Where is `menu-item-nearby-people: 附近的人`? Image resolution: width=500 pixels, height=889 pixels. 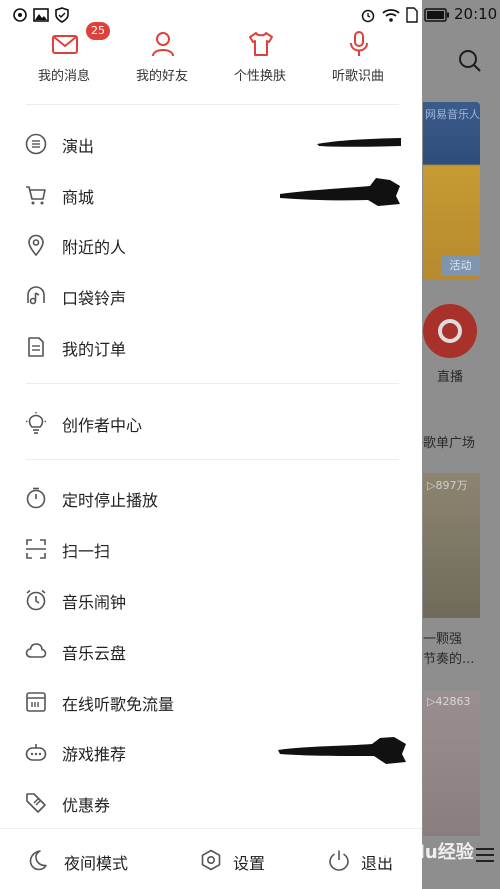 menu-item-nearby-people: 附近的人 is located at coordinates (211, 244).